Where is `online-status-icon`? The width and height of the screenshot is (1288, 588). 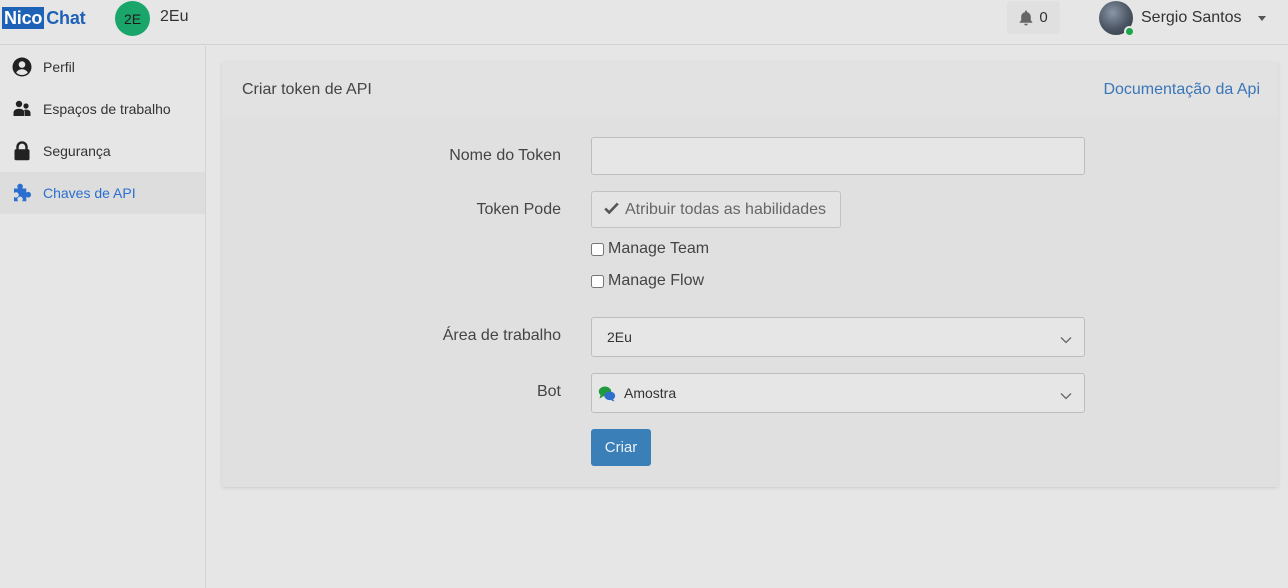
online-status-icon is located at coordinates (1129, 31).